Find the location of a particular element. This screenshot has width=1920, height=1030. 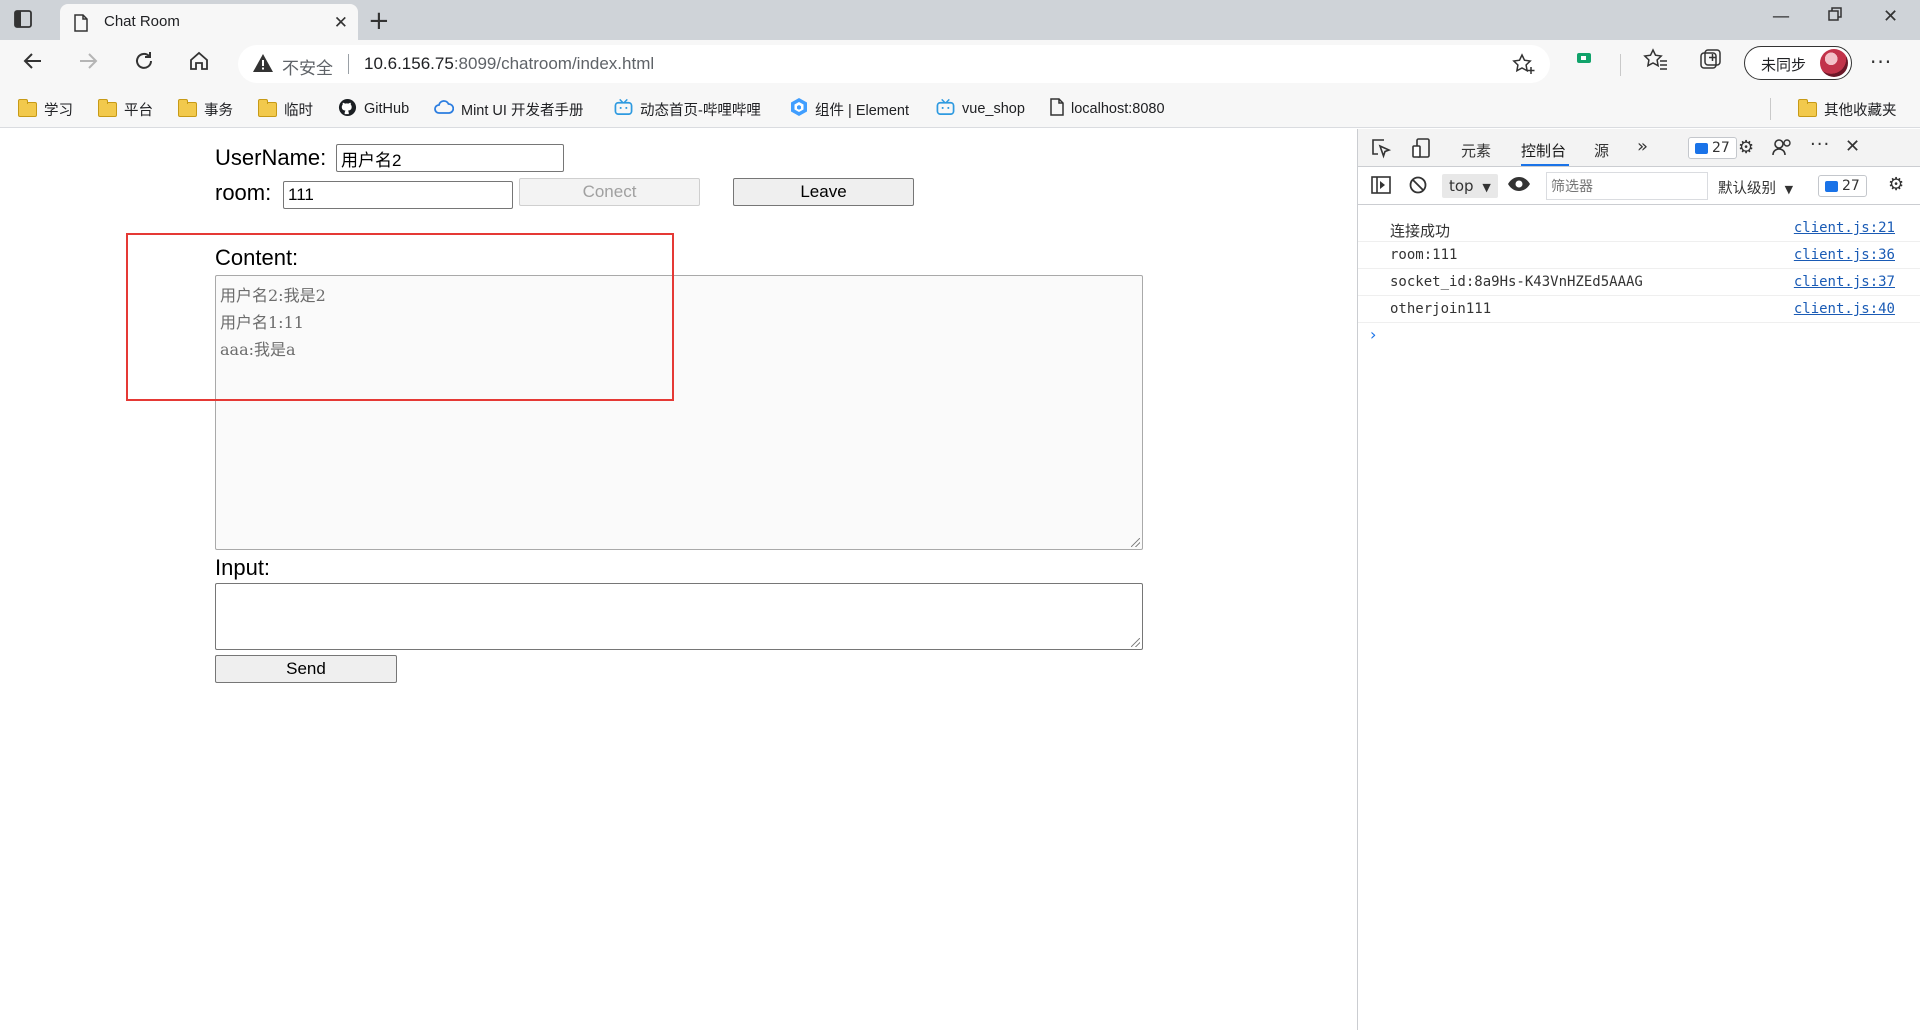

settings-gear-icon: ⚙ is located at coordinates (1746, 147).